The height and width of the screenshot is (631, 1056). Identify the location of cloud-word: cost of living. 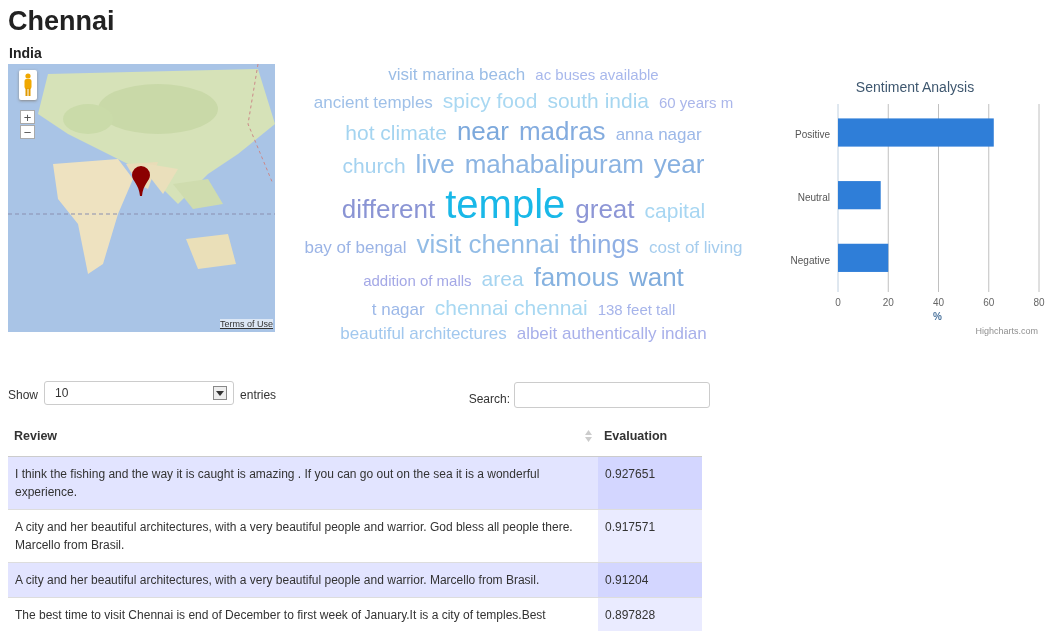
(696, 247).